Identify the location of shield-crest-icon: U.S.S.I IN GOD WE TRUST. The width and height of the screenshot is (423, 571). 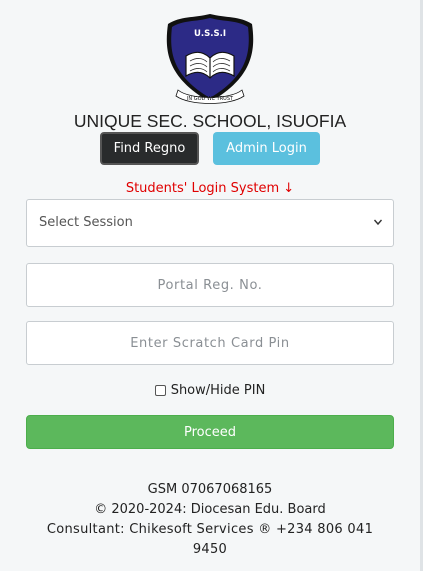
(210, 59).